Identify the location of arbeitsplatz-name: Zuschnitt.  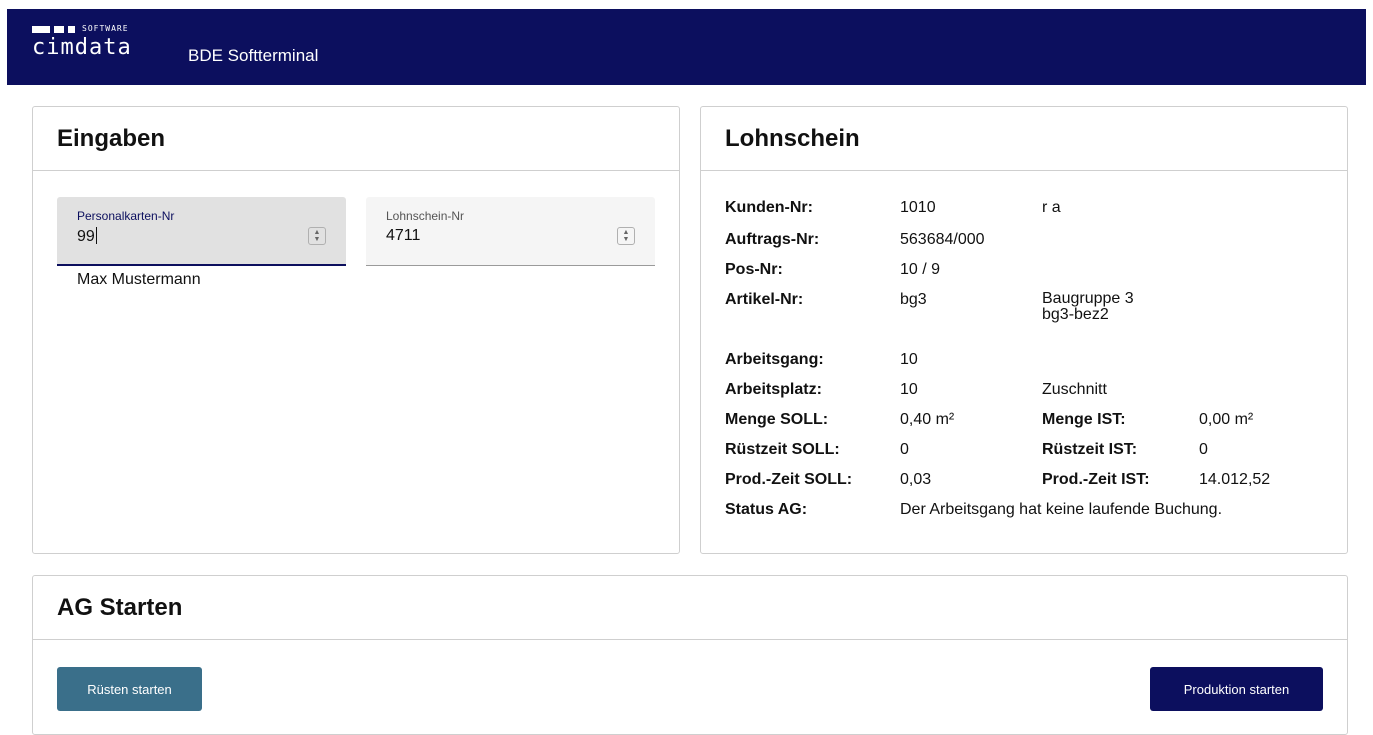
(1074, 389).